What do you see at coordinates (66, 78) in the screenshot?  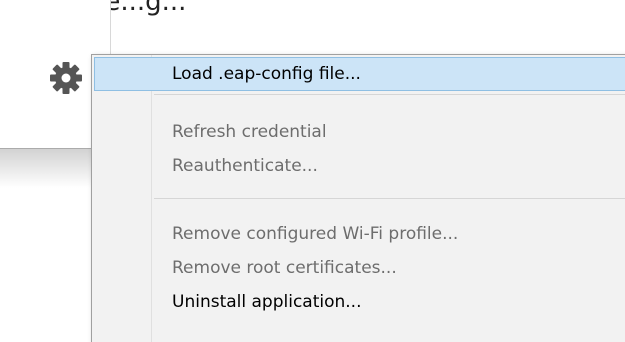 I see `gear-icon` at bounding box center [66, 78].